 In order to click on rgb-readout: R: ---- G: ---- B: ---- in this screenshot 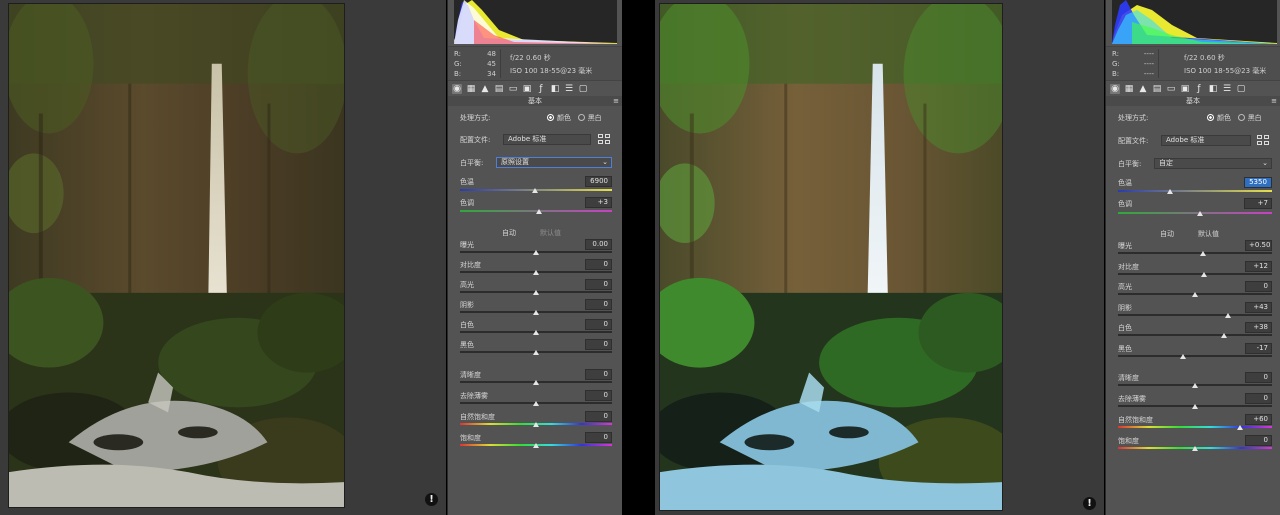, I will do `click(1133, 64)`.